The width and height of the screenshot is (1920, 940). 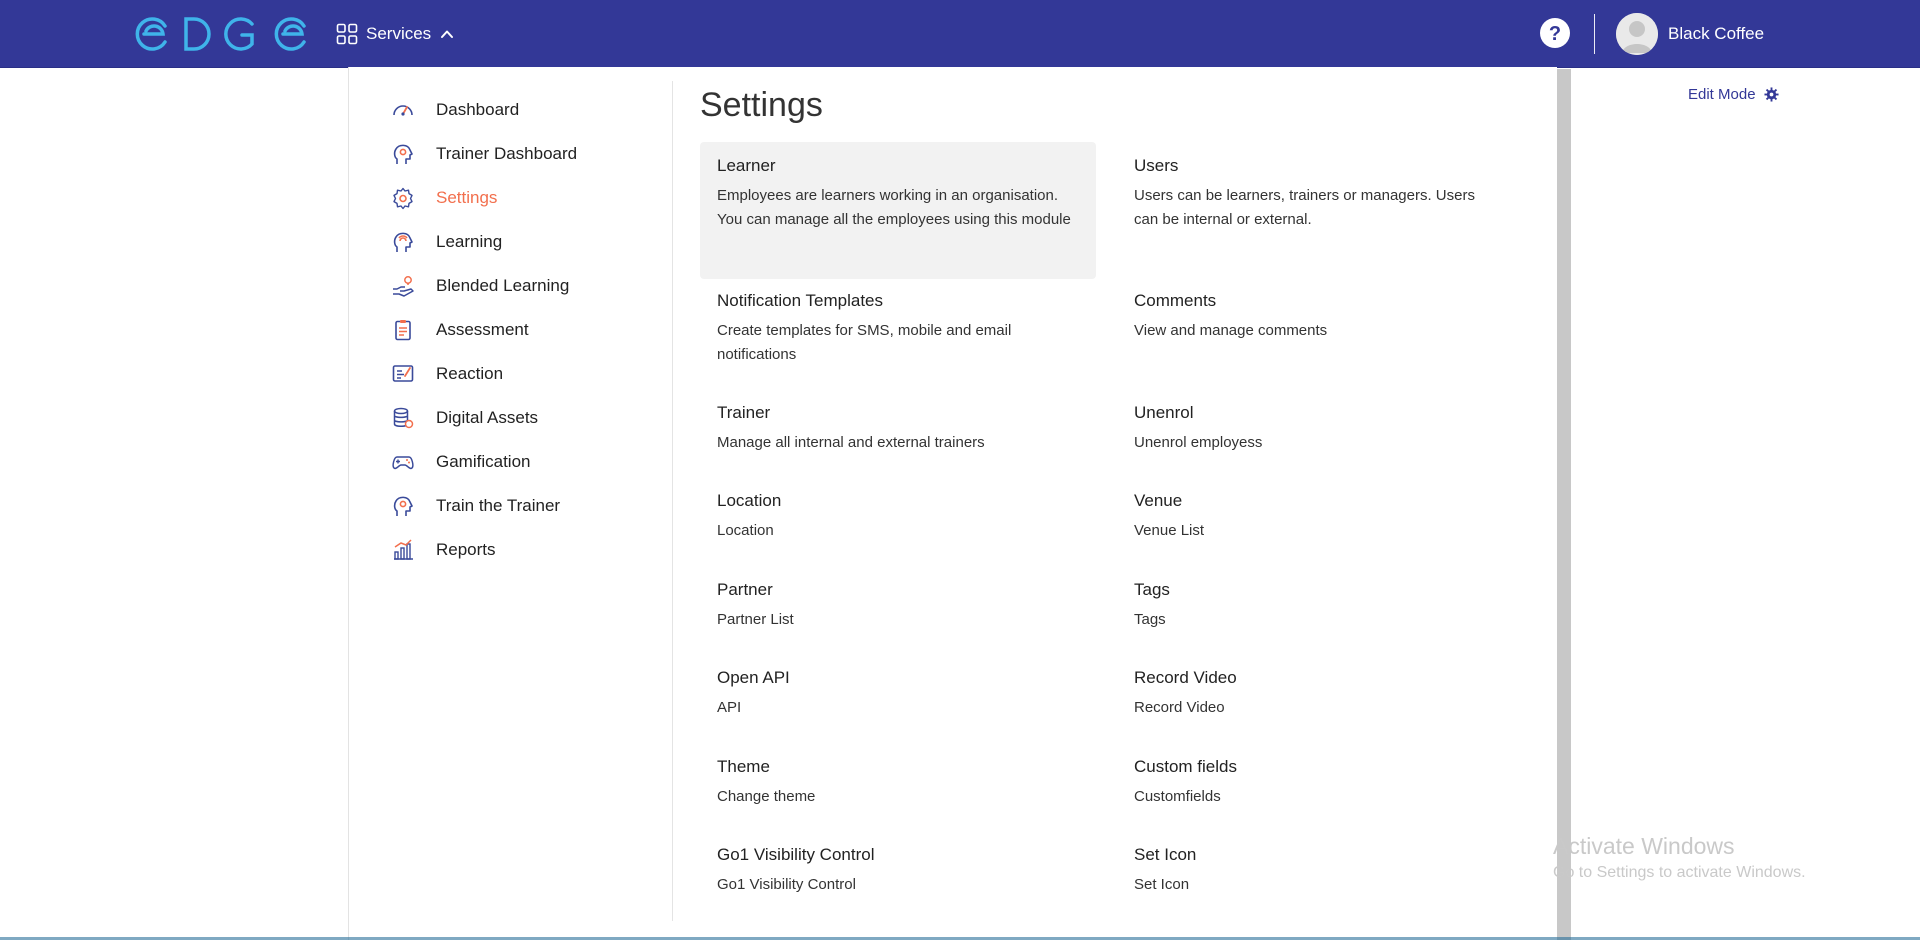 What do you see at coordinates (1716, 33) in the screenshot?
I see `user-name: Black Coffee` at bounding box center [1716, 33].